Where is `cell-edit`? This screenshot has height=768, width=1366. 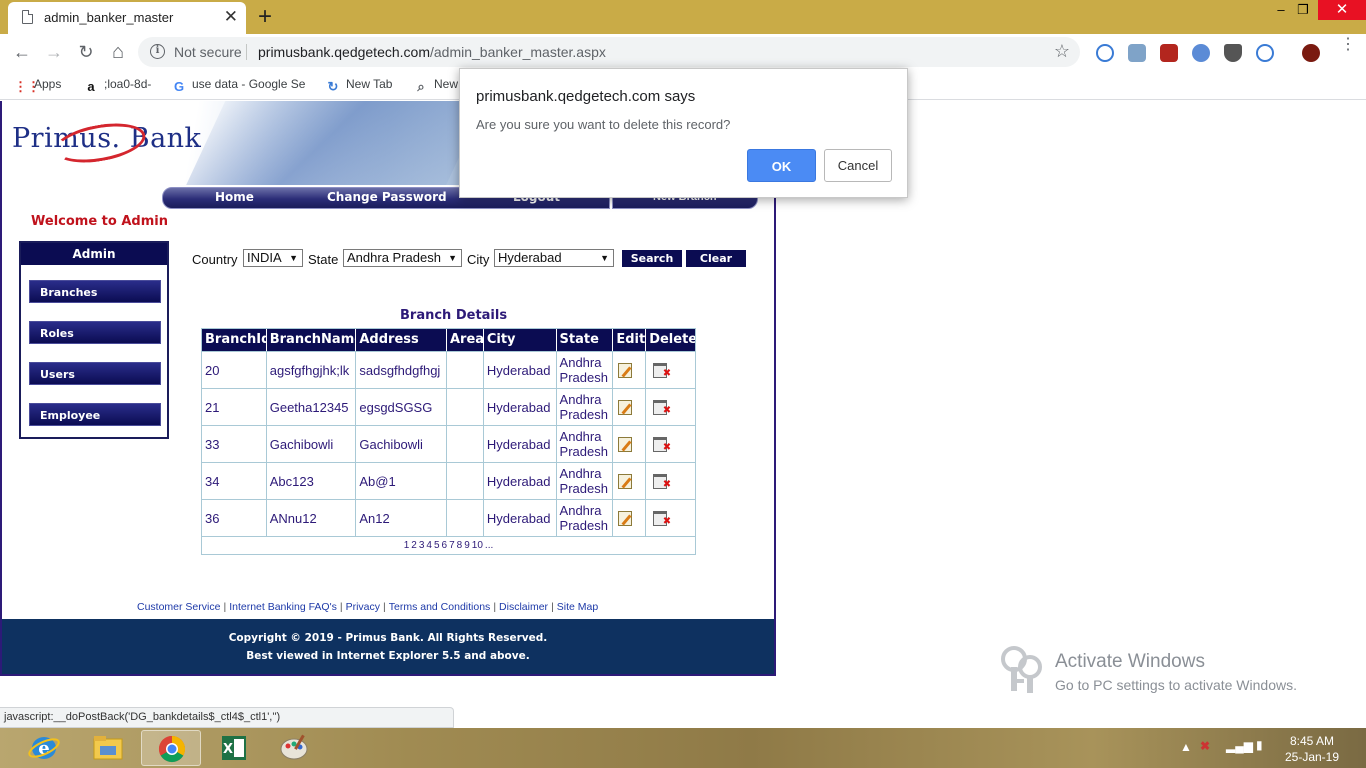
cell-edit is located at coordinates (630, 444).